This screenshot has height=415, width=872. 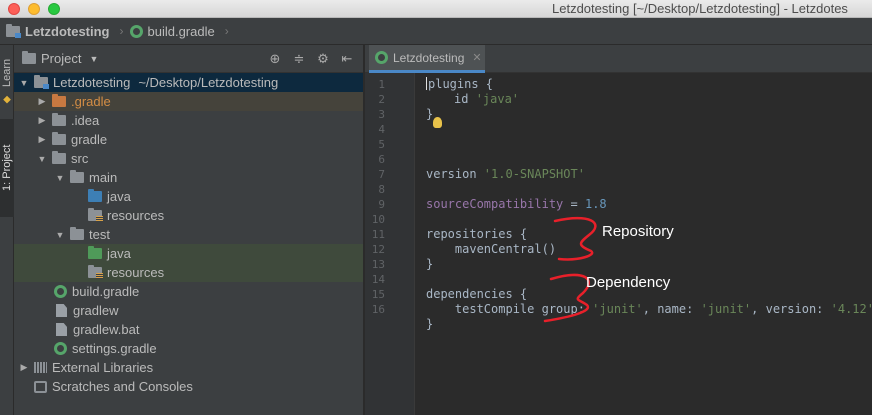 What do you see at coordinates (437, 122) in the screenshot?
I see `lightbulb-icon` at bounding box center [437, 122].